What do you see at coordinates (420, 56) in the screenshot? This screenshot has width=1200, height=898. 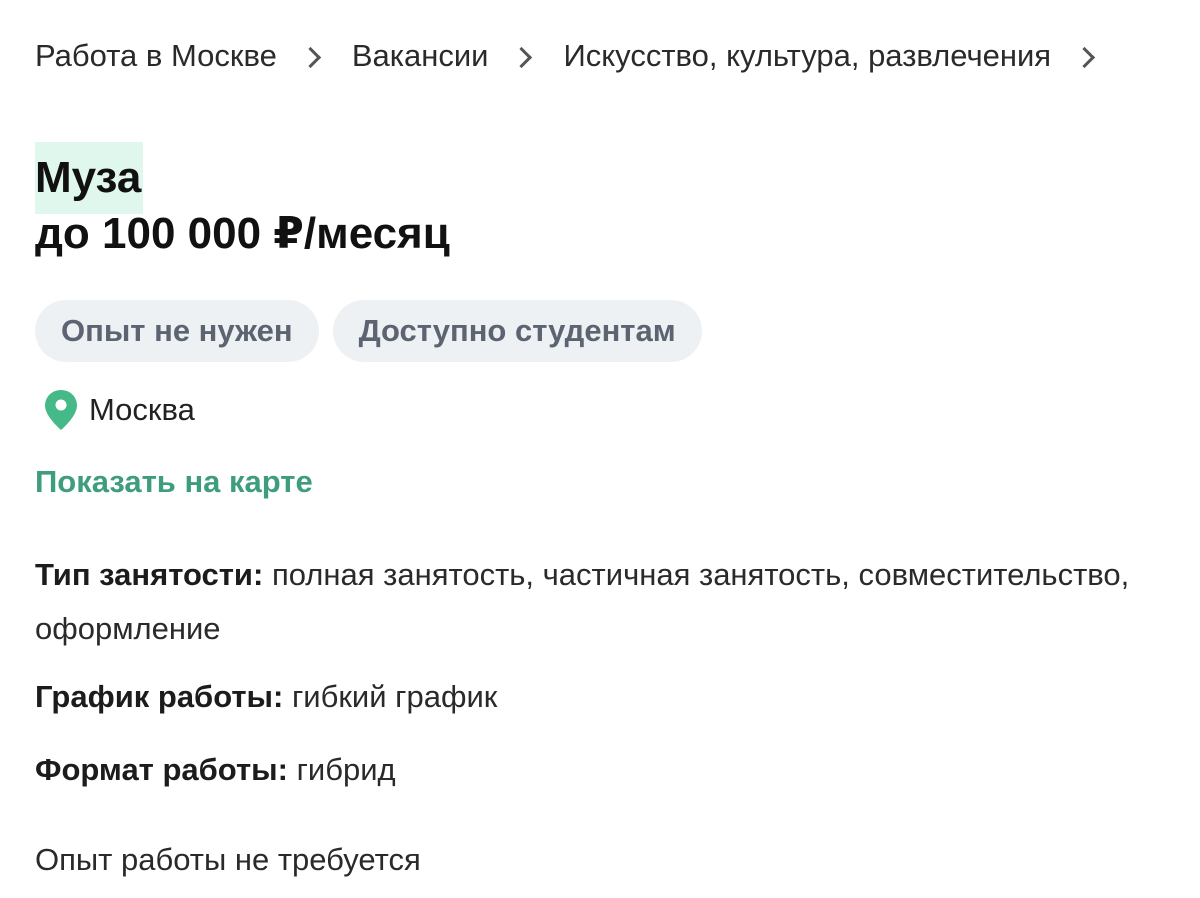 I see `breadcrumb-item-vacancies: Вакансии` at bounding box center [420, 56].